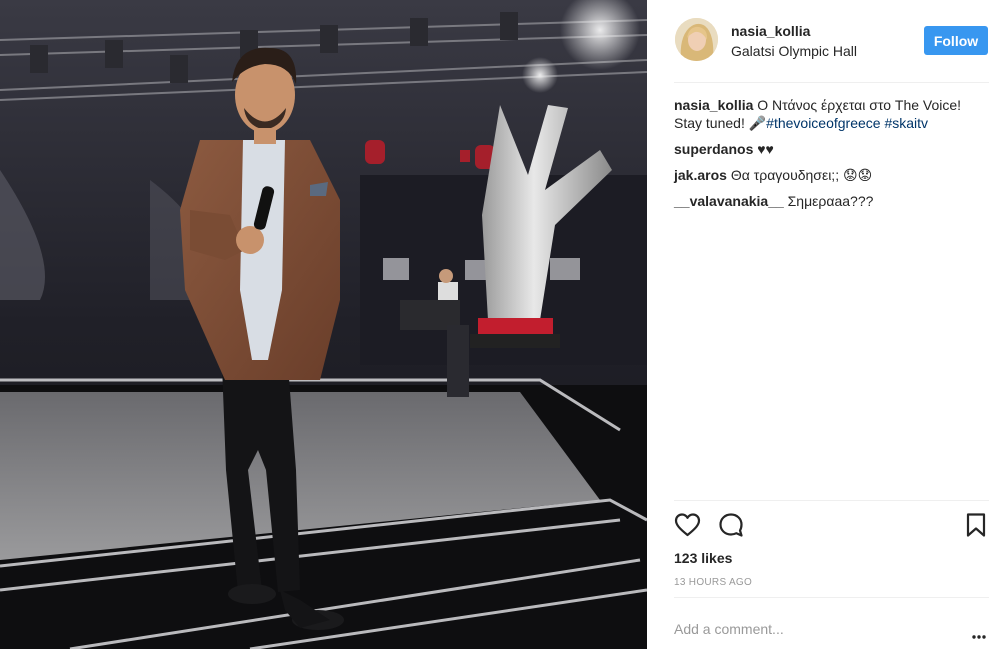 This screenshot has height=649, width=1008. What do you see at coordinates (713, 105) in the screenshot?
I see `comment-username: nasia_kollia` at bounding box center [713, 105].